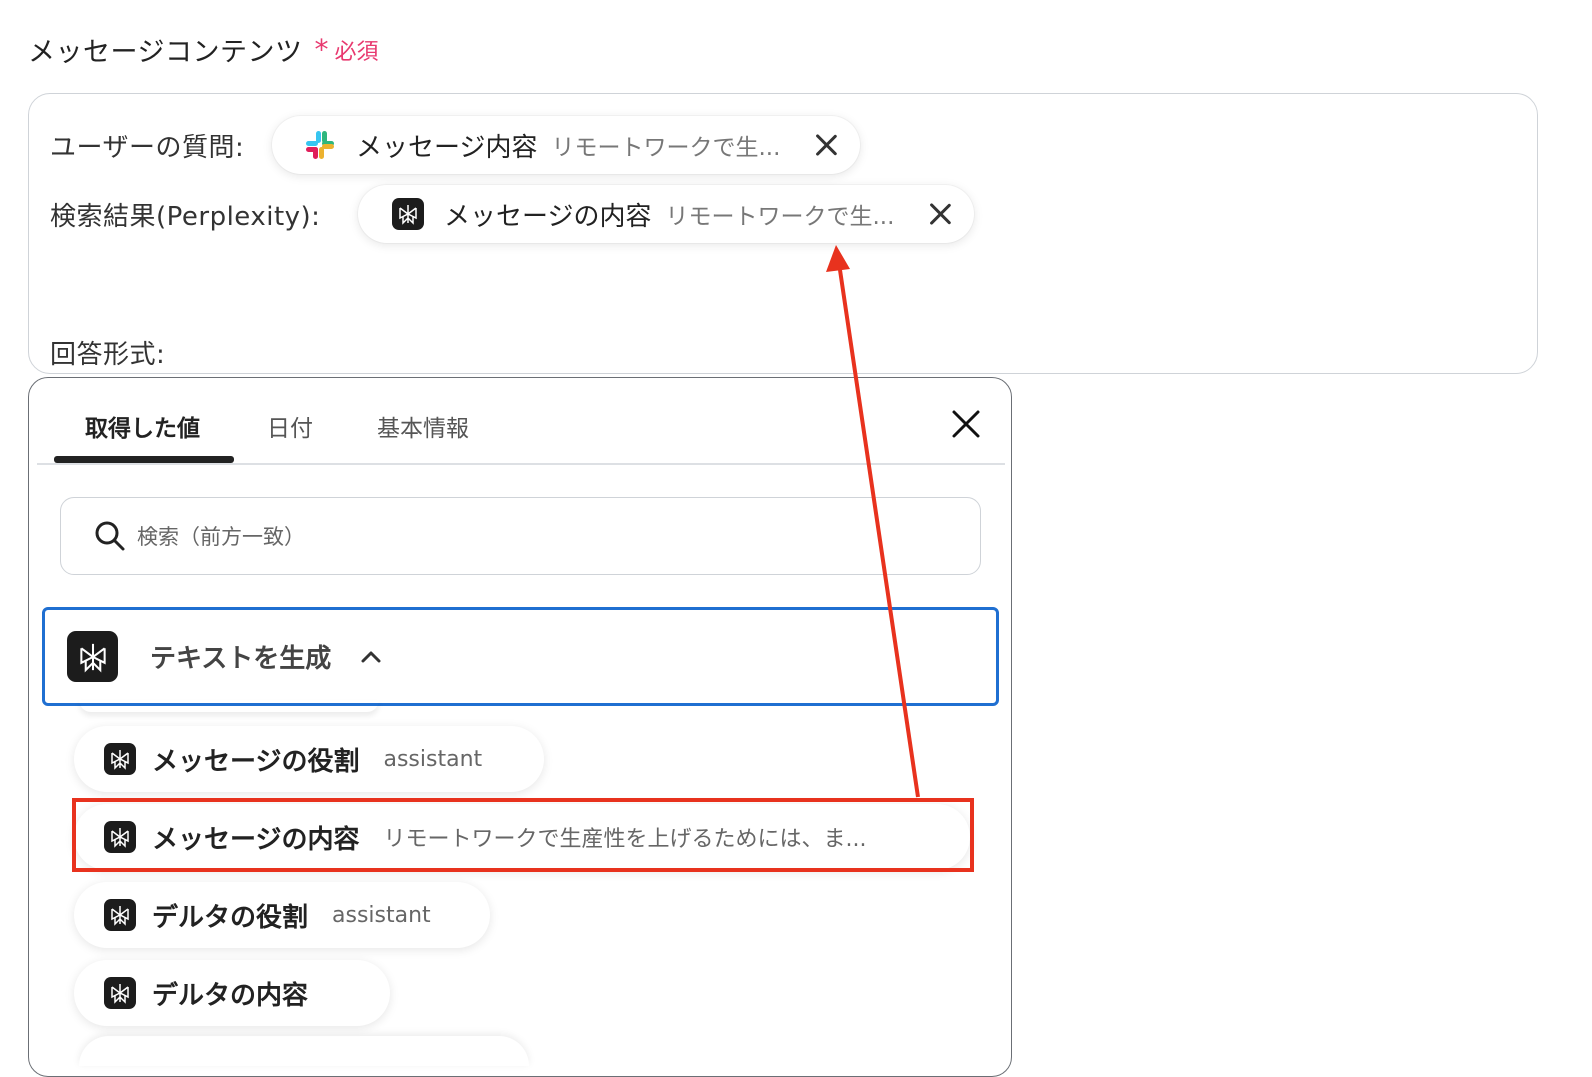 The height and width of the screenshot is (1077, 1592). I want to click on annotation-arrow, so click(873, 521).